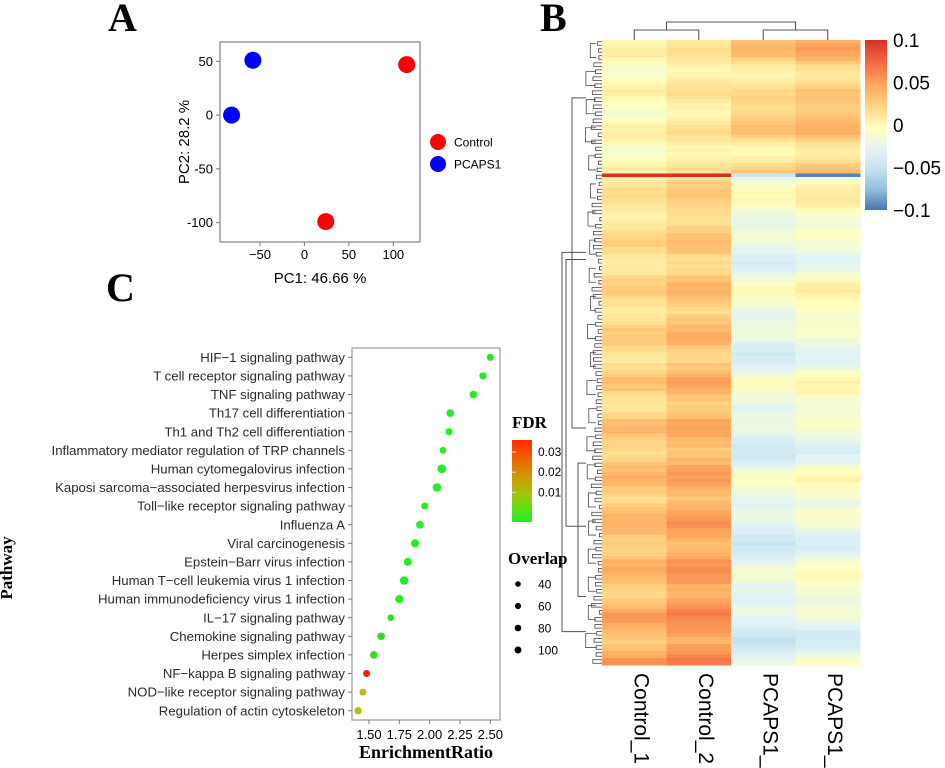 Image resolution: width=945 pixels, height=768 pixels. What do you see at coordinates (478, 165) in the screenshot?
I see `pca-legend-label: PCAPS1` at bounding box center [478, 165].